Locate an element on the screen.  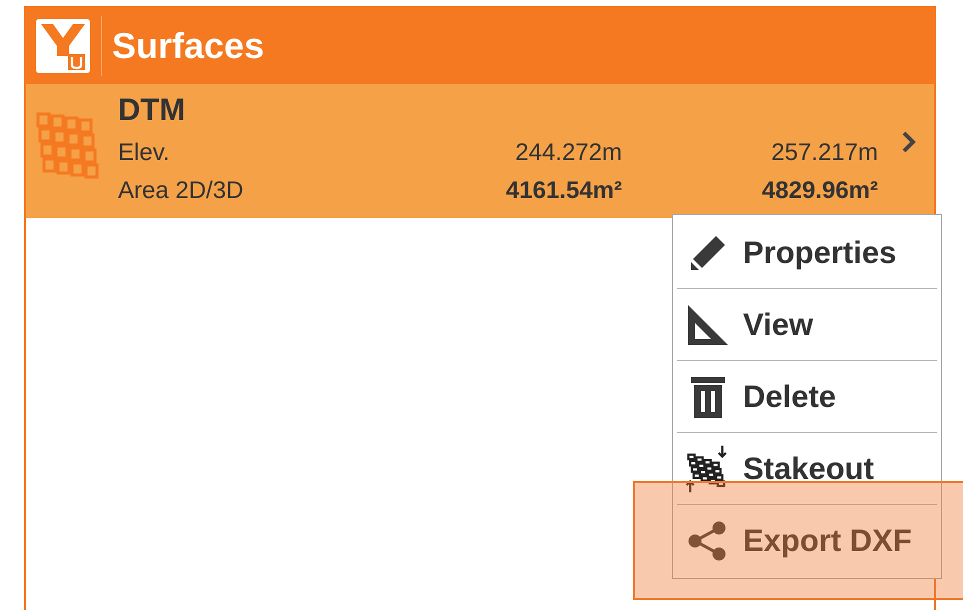
surface-name: DTM is located at coordinates (152, 110).